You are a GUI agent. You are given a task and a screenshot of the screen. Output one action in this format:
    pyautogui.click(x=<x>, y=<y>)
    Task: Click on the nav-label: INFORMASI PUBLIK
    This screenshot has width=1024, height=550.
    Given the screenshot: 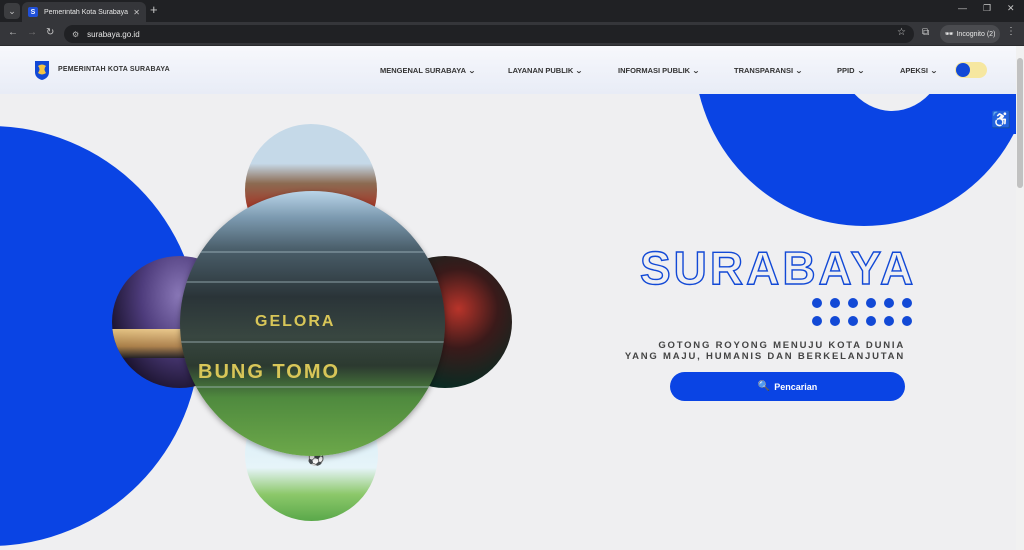 What is the action you would take?
    pyautogui.click(x=654, y=70)
    